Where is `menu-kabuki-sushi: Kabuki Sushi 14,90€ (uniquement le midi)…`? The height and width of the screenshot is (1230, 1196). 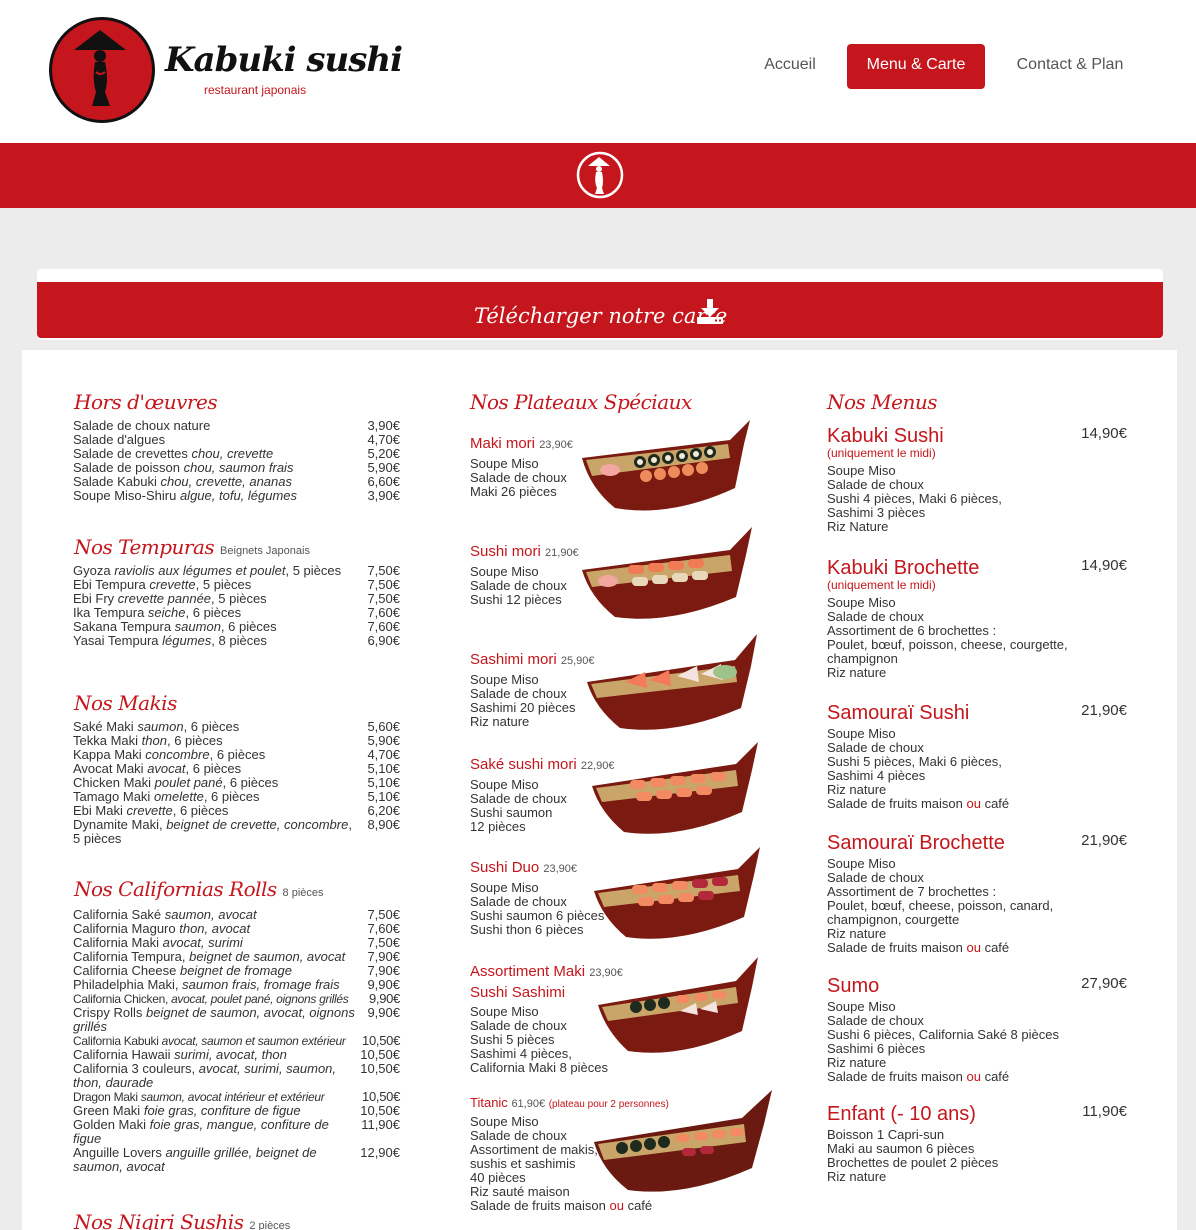 menu-kabuki-sushi: Kabuki Sushi 14,90€ (uniquement le midi)… is located at coordinates (977, 479).